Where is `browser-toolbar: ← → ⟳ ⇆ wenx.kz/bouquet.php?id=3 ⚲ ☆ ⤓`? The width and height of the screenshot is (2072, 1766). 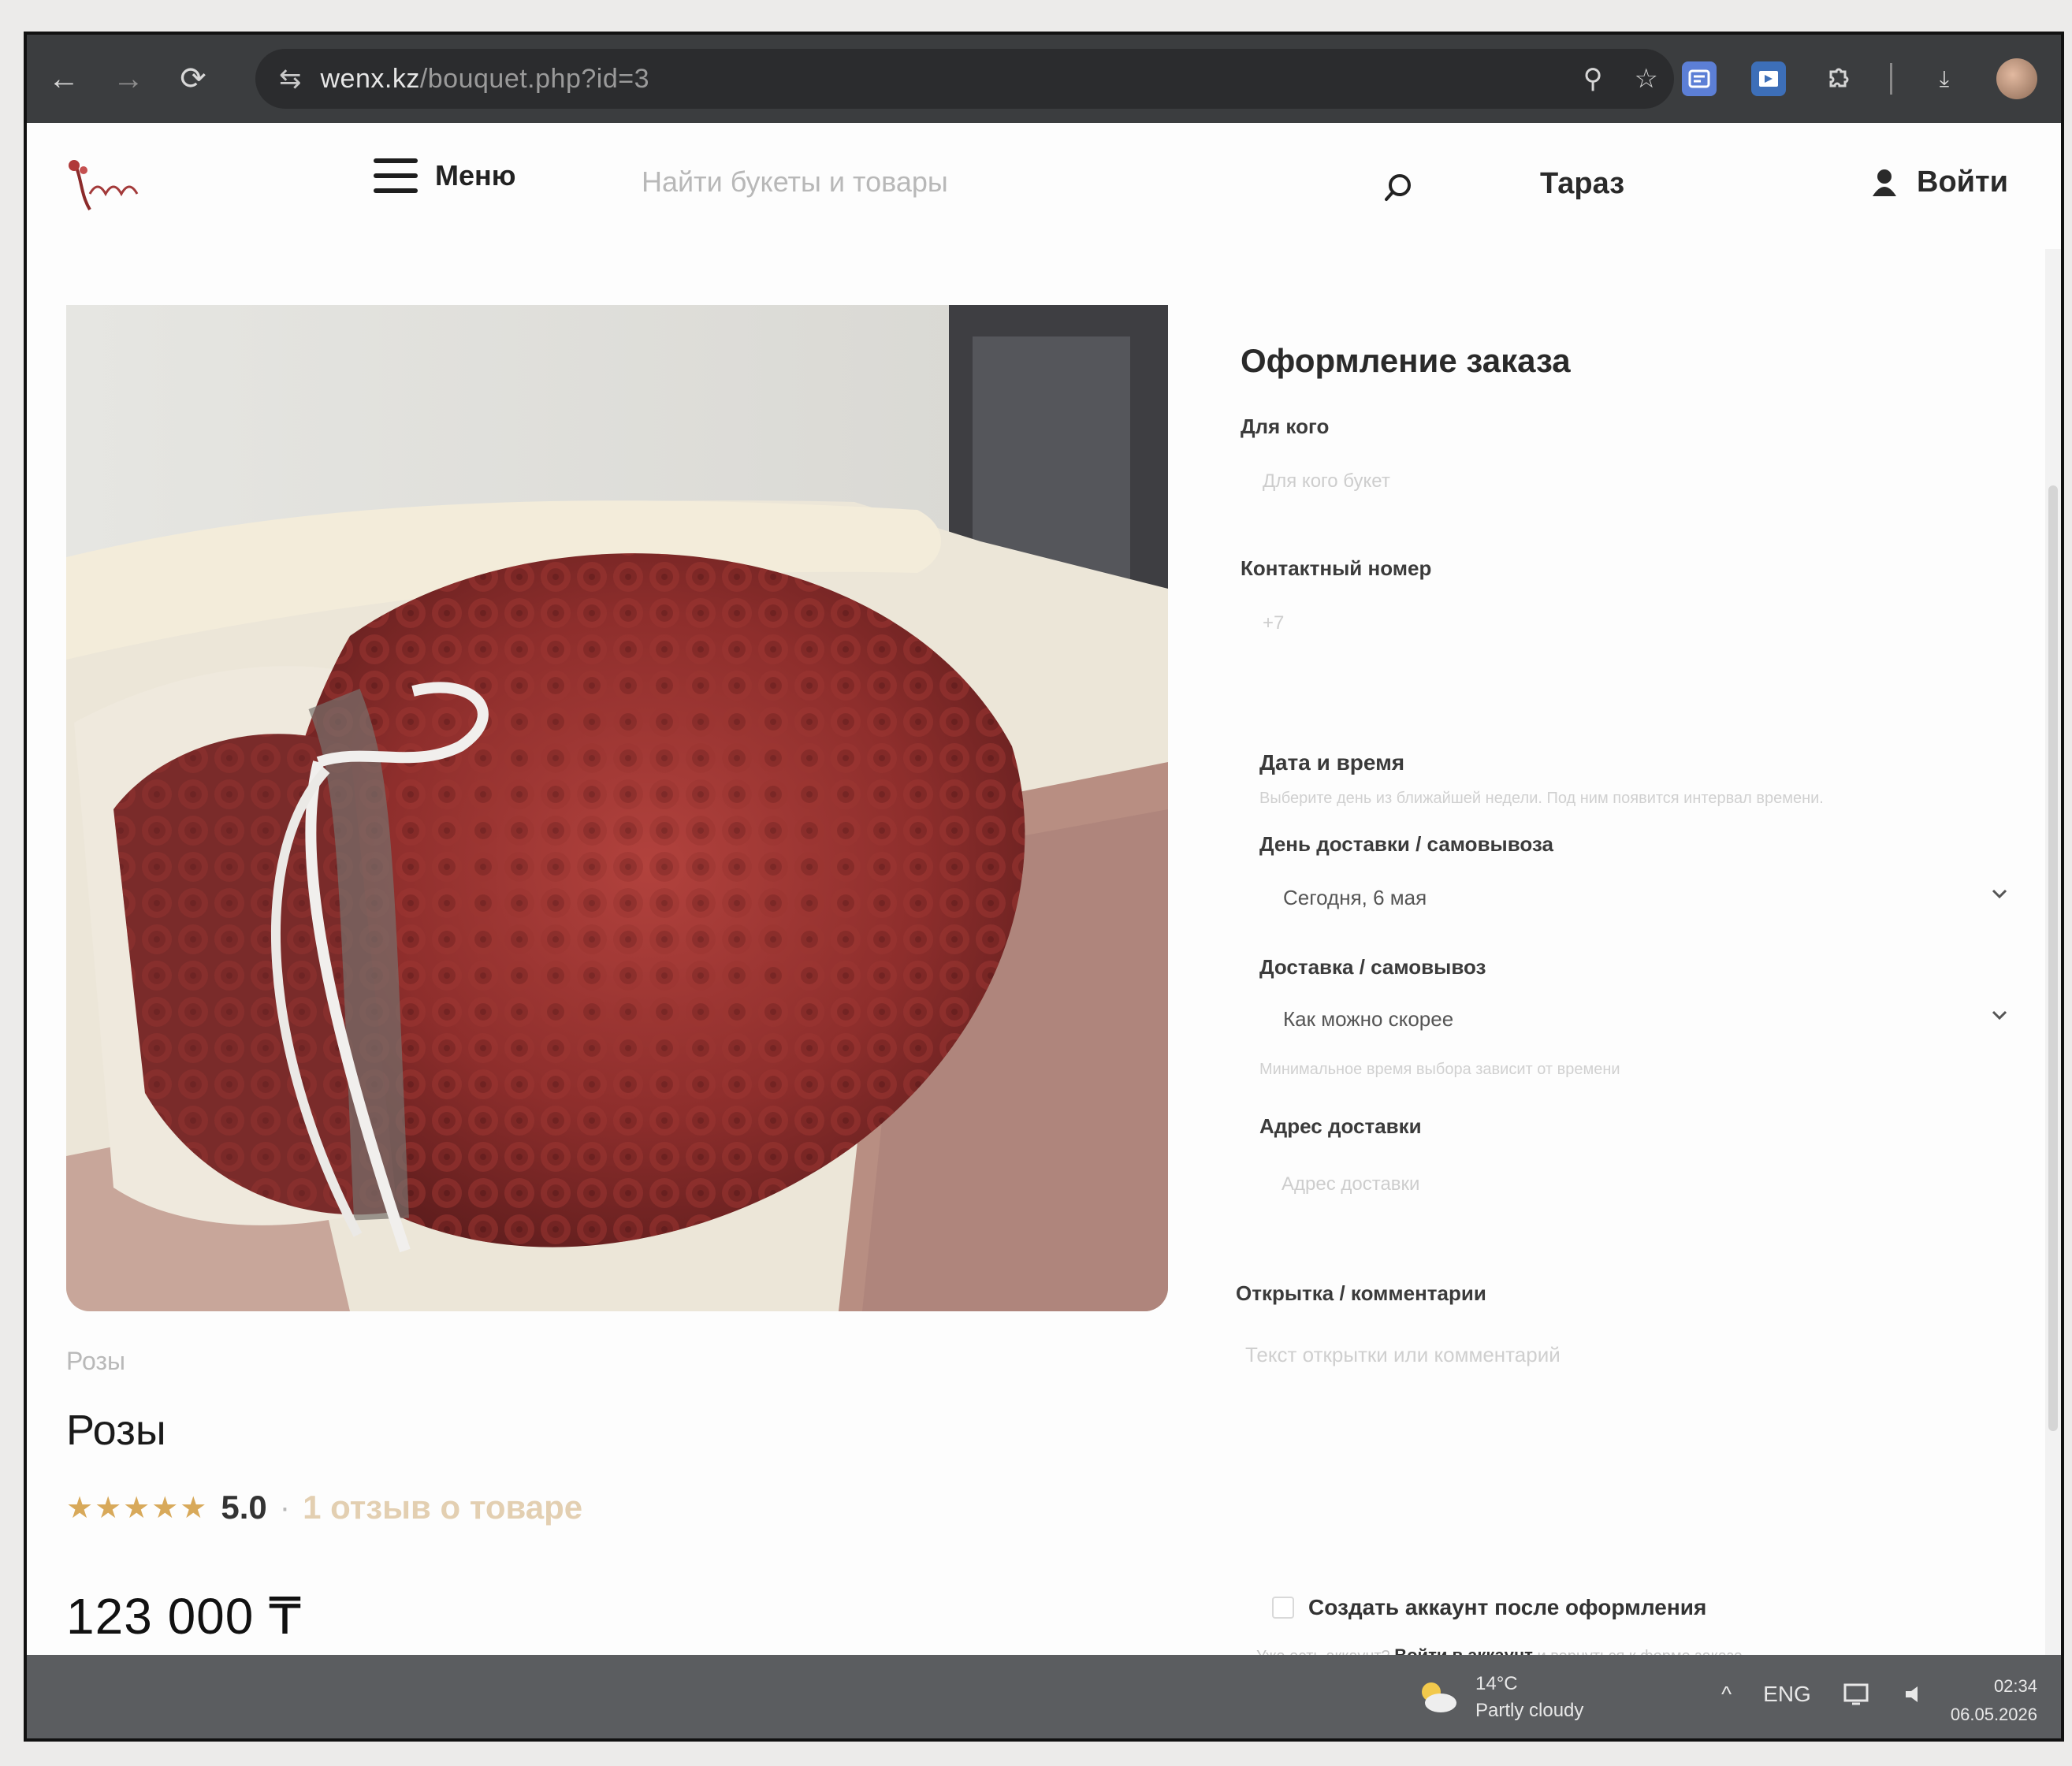
browser-toolbar: ← → ⟳ ⇆ wenx.kz/bouquet.php?id=3 ⚲ ☆ ⤓ is located at coordinates (1044, 79).